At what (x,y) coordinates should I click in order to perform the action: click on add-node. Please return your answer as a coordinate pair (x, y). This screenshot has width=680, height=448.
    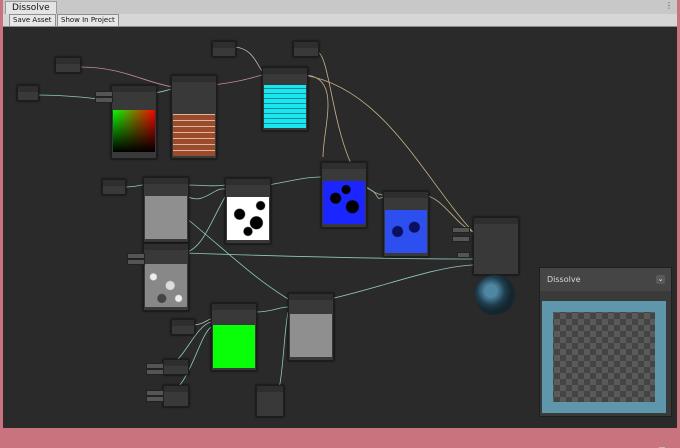
    Looking at the image, I should click on (406, 224).